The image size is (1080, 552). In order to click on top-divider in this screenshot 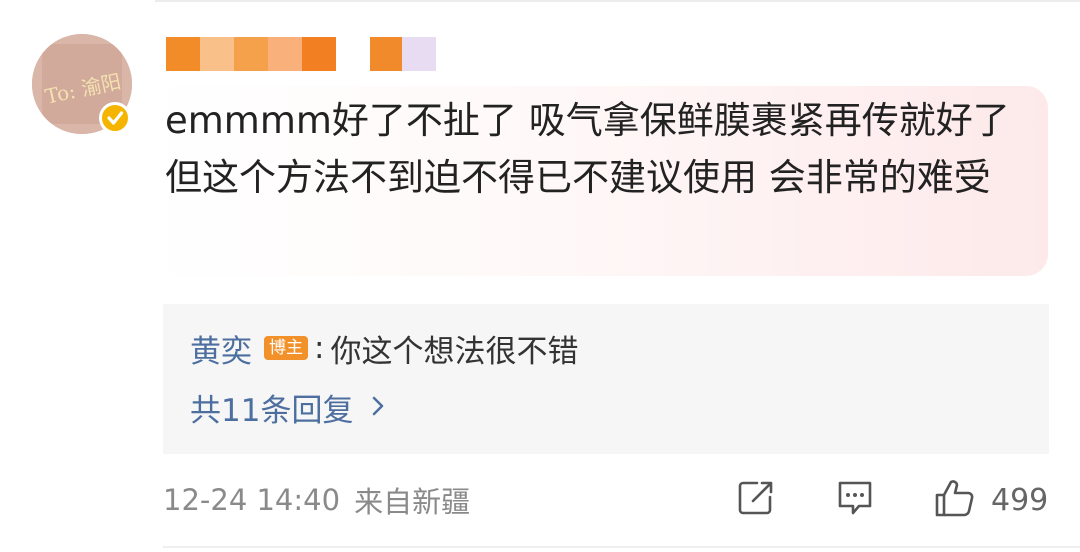, I will do `click(617, 1)`.